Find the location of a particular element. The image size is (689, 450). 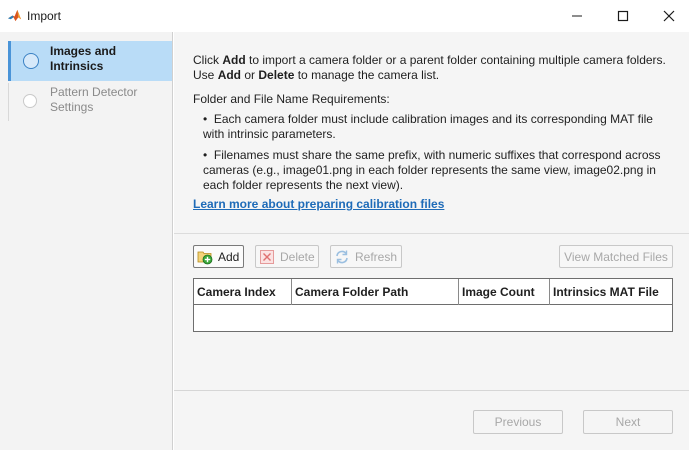

column-header-camera-folder-path: Camera Folder Path is located at coordinates (375, 292).